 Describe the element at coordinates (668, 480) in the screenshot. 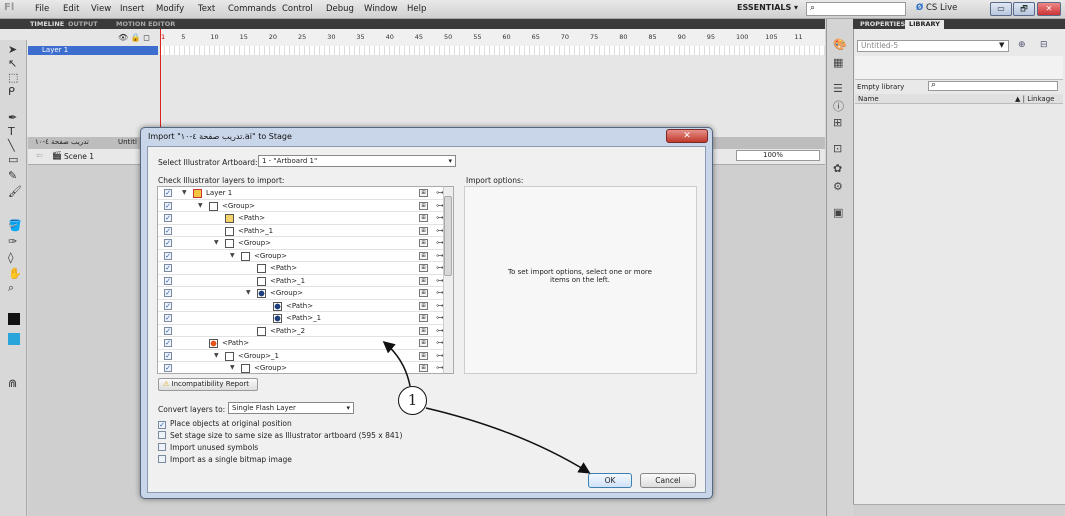

I see `cancel-button: Cancel` at that location.